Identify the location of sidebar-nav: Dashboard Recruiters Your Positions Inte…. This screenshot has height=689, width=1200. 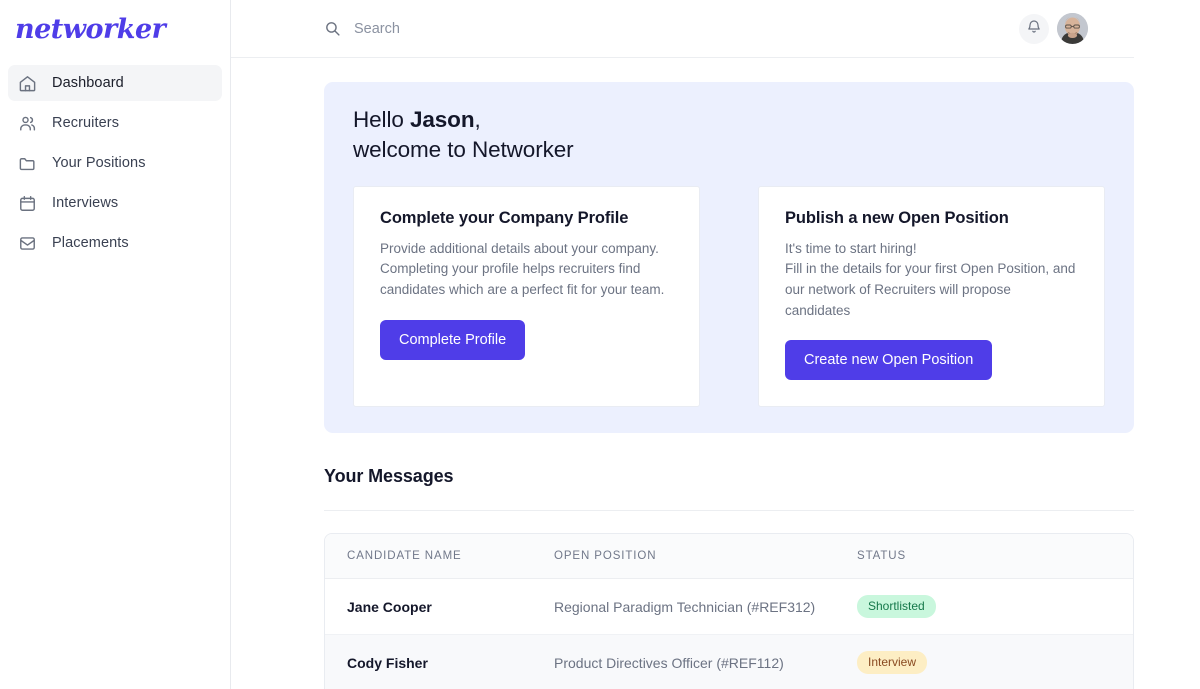
(115, 163).